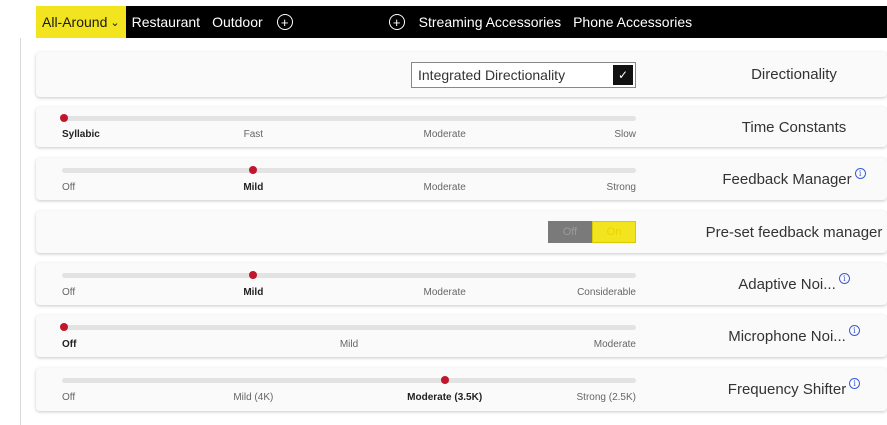 The height and width of the screenshot is (425, 887). What do you see at coordinates (349, 380) in the screenshot?
I see `frequency-shifter-track` at bounding box center [349, 380].